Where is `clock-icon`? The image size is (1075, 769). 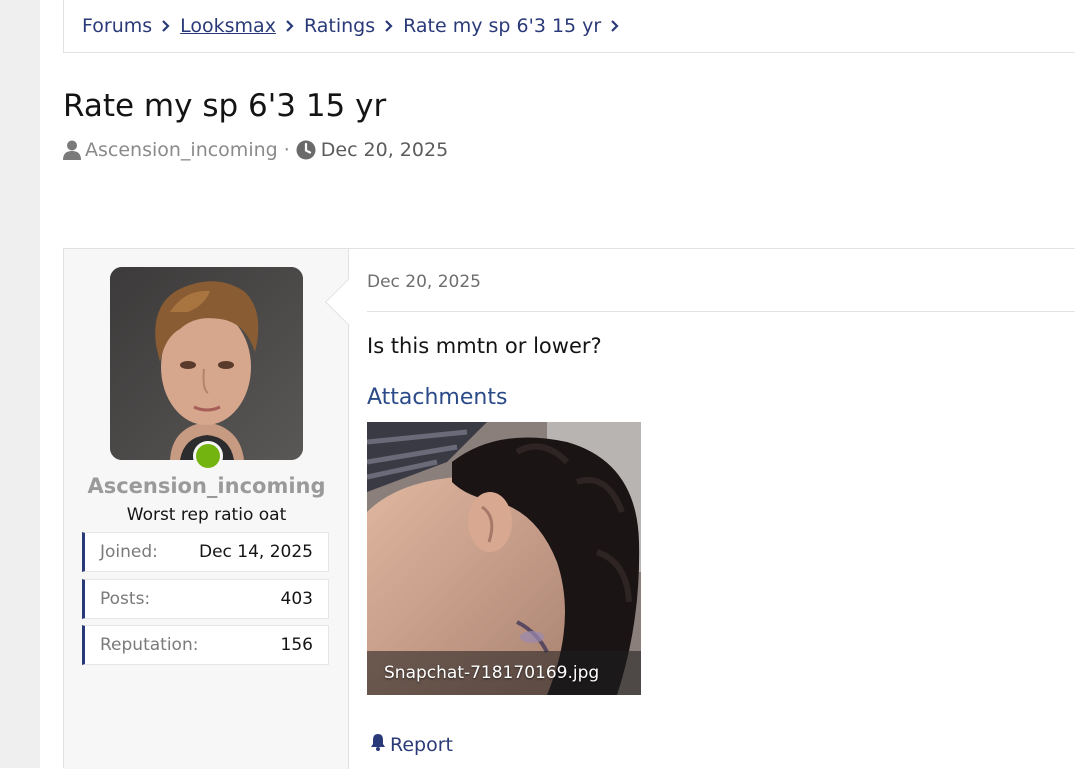
clock-icon is located at coordinates (306, 150).